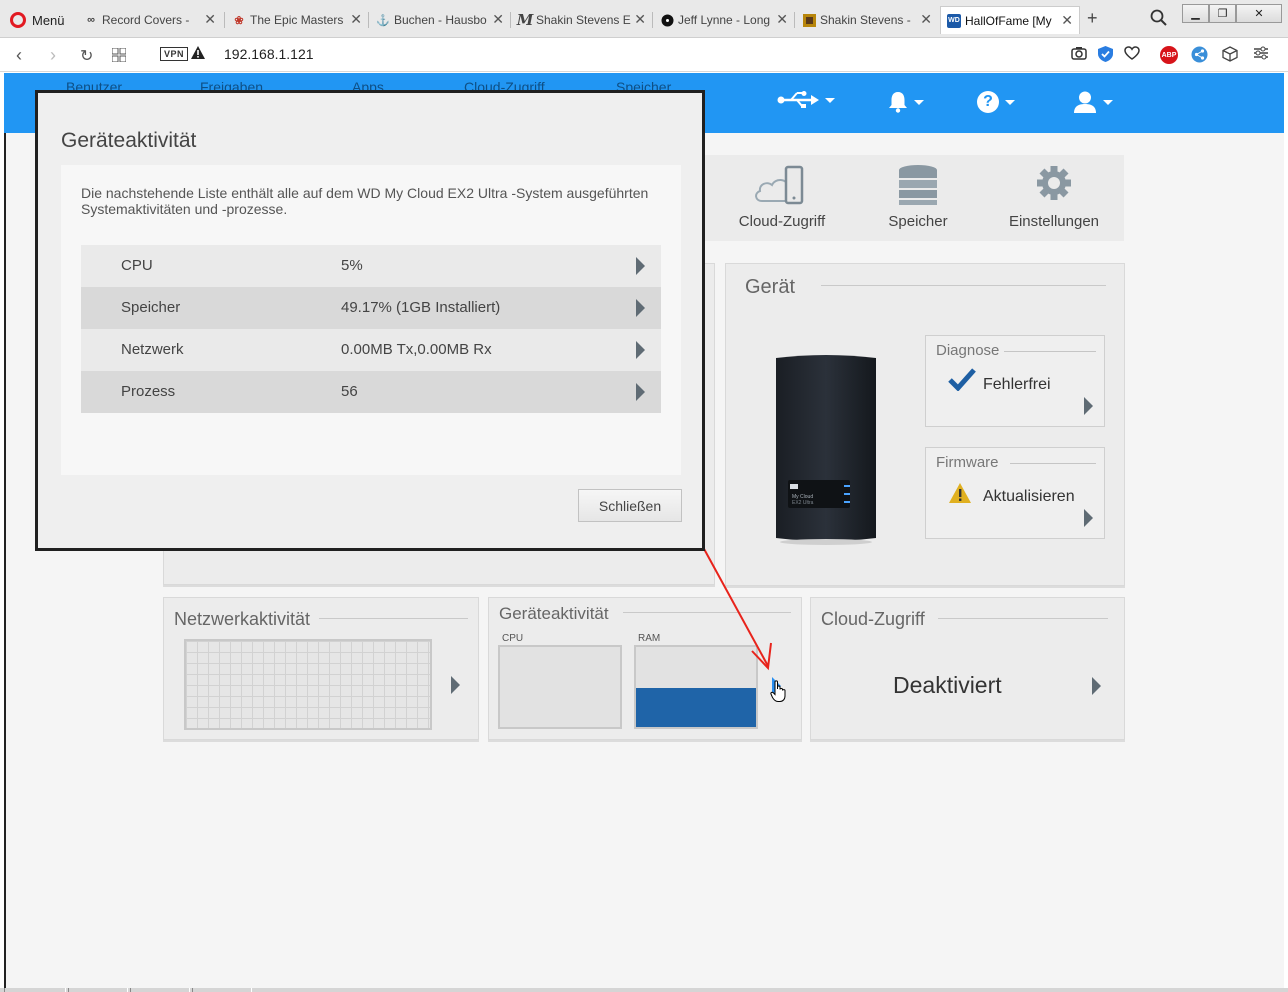 This screenshot has width=1288, height=992. Describe the element at coordinates (1169, 55) in the screenshot. I see `adblock-icon: ABP` at that location.